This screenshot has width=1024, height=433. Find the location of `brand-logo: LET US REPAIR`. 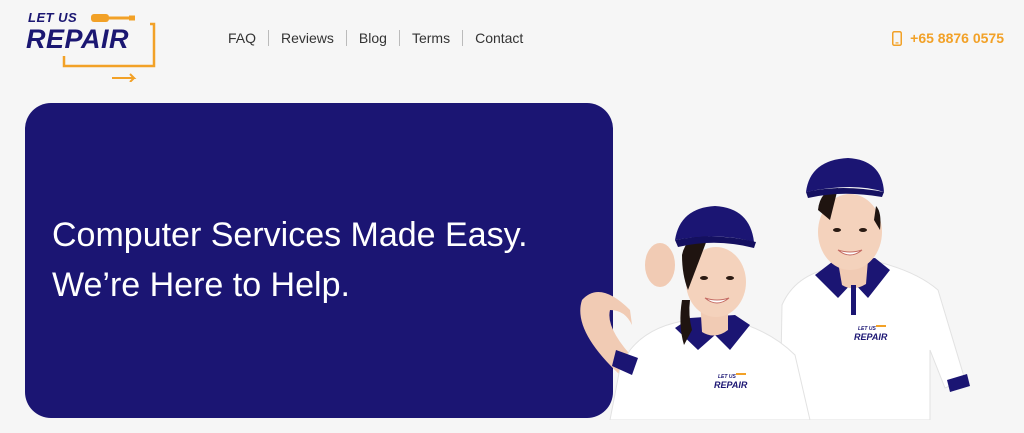

brand-logo: LET US REPAIR is located at coordinates (92, 46).